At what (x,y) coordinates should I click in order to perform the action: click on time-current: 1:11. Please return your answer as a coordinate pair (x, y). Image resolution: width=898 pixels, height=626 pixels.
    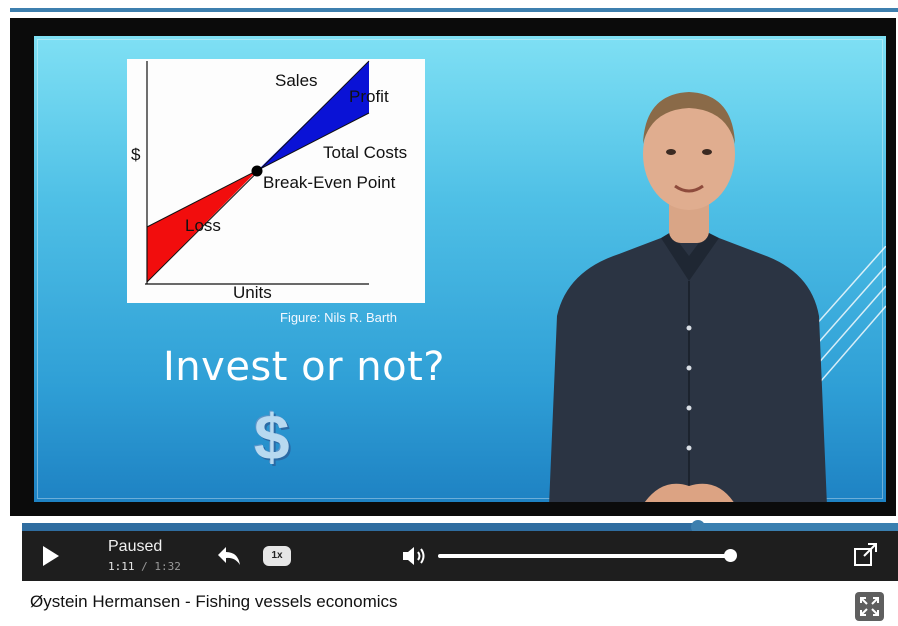
    Looking at the image, I should click on (121, 566).